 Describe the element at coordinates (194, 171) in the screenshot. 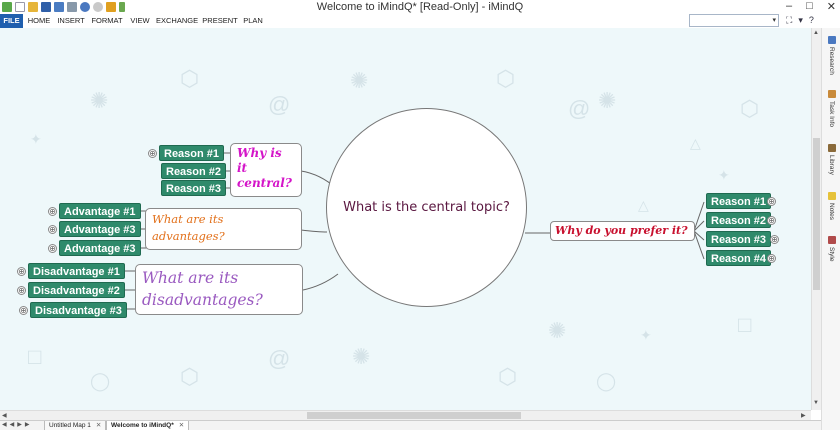

I see `why-reason-2: Reason #2` at that location.